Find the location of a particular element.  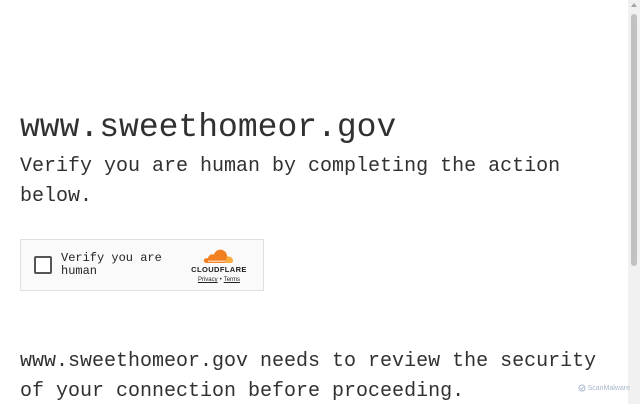

terms-link: Terms is located at coordinates (232, 280).